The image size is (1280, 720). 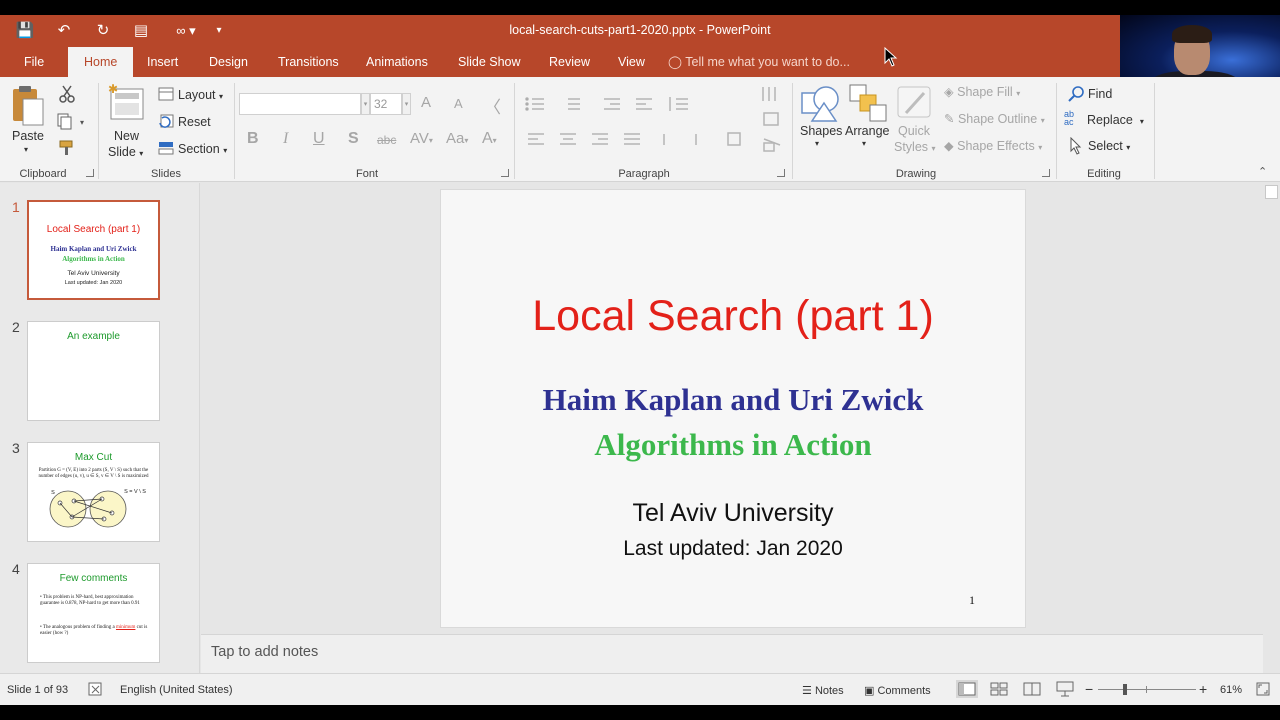 I want to click on arrange-button: Arrange, so click(x=867, y=131).